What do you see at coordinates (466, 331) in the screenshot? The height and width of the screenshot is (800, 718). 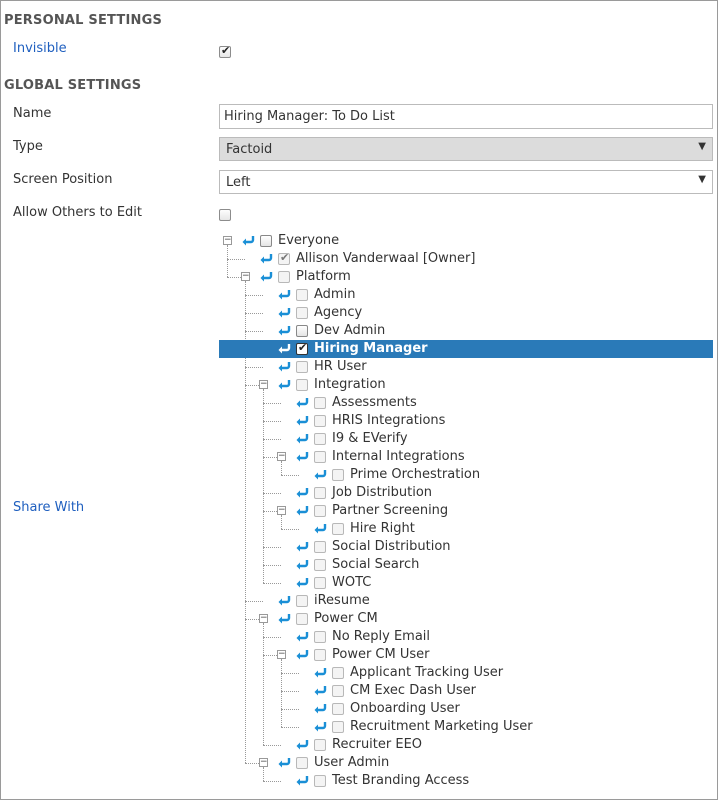 I see `tree-node: Dev Admin` at bounding box center [466, 331].